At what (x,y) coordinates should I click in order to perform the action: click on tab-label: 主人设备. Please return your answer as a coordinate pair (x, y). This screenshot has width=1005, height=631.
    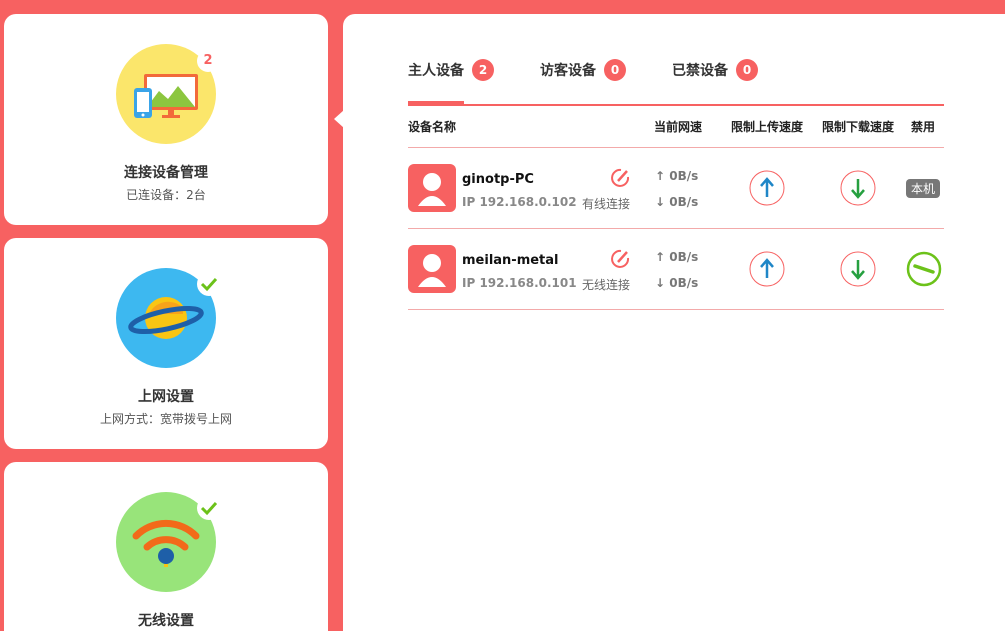
    Looking at the image, I should click on (436, 71).